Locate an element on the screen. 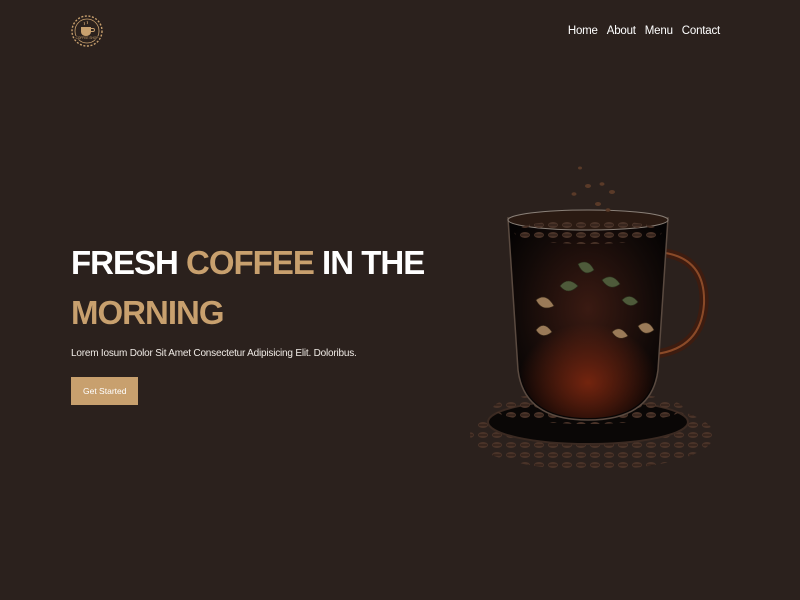  headline-word-fresh: FRESH is located at coordinates (125, 262).